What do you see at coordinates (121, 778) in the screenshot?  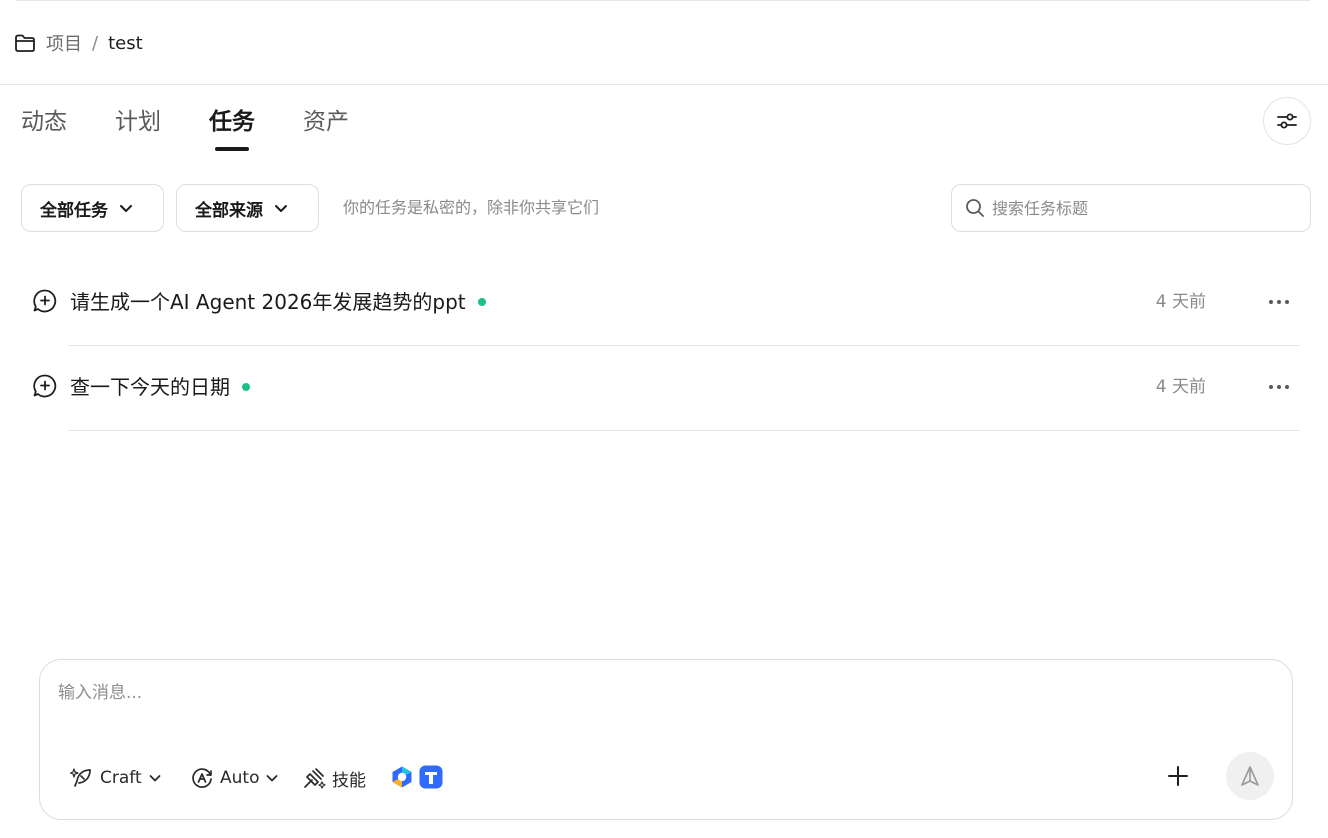 I see `mode-label: Craft` at bounding box center [121, 778].